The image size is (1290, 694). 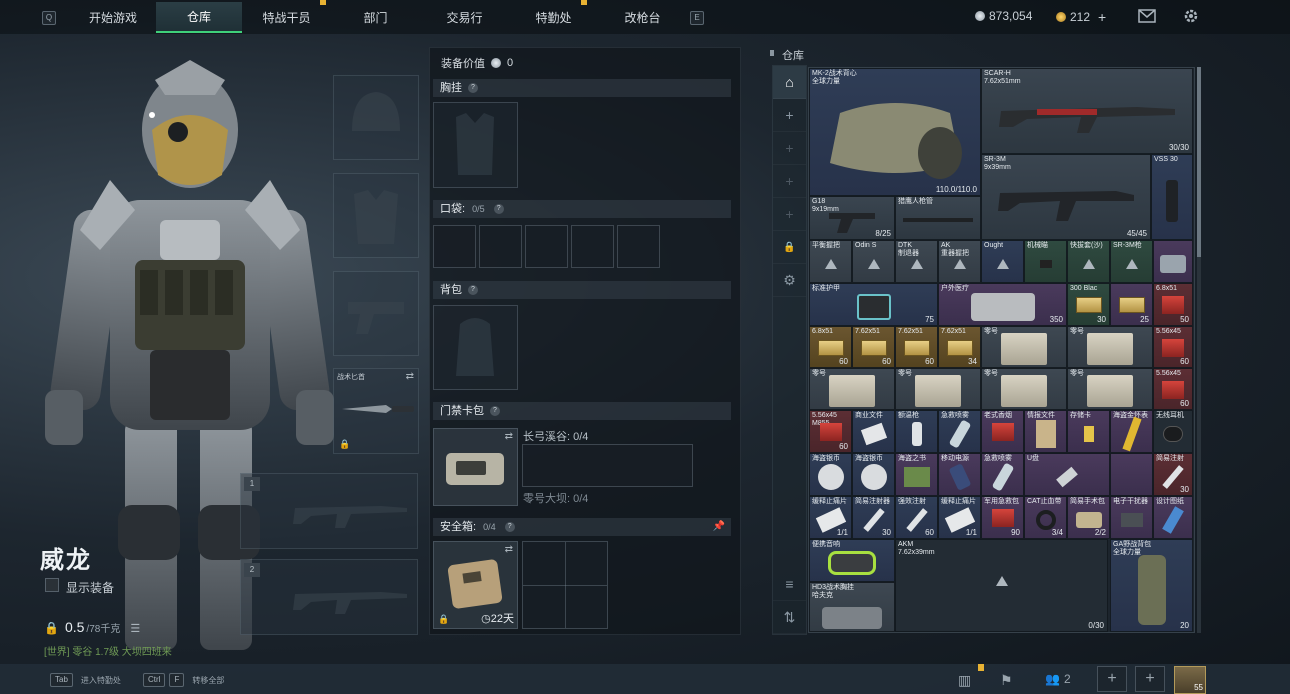 I want to click on pin-icon: 📌, so click(x=719, y=527).